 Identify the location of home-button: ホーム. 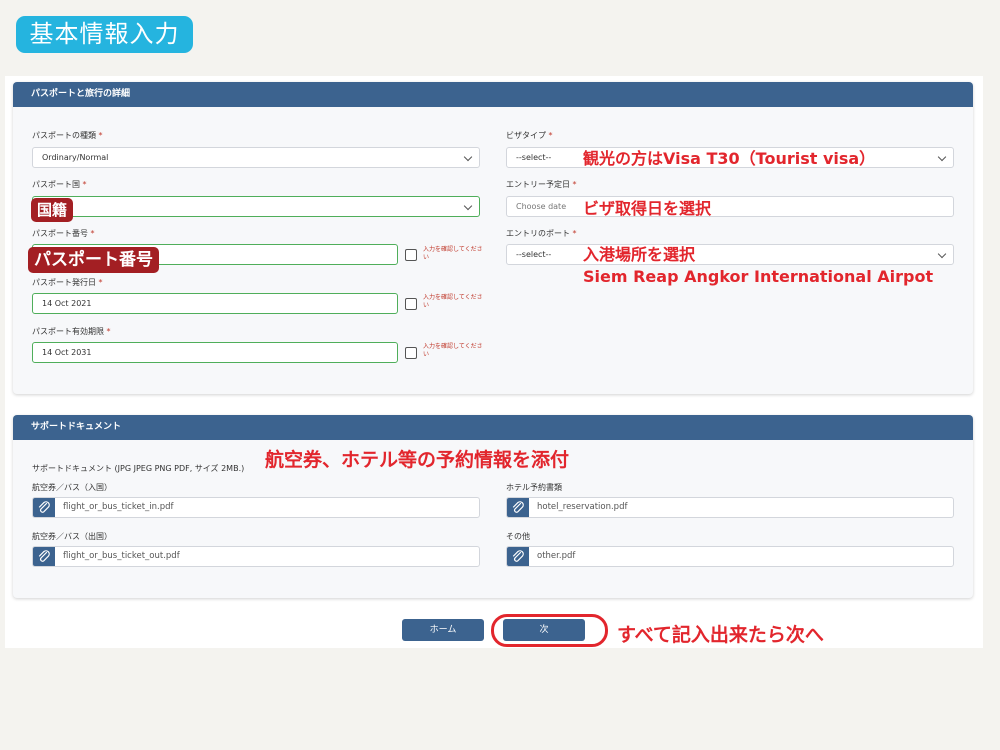
(443, 630).